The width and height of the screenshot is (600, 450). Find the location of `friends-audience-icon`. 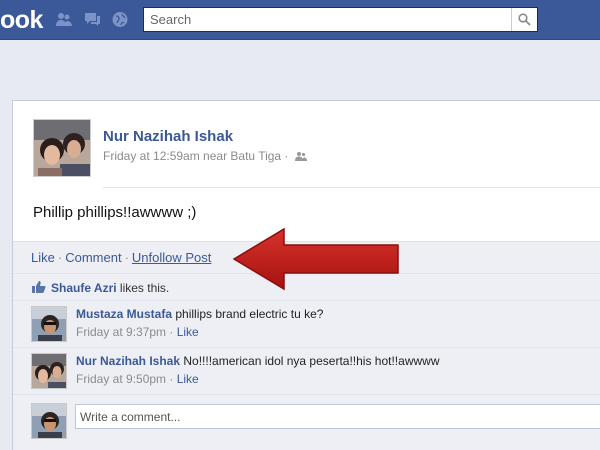

friends-audience-icon is located at coordinates (300, 158).